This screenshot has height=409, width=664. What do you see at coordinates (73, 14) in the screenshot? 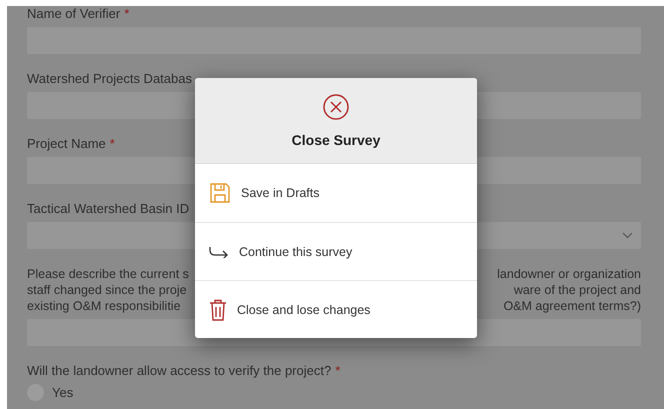
I see `field-label: Name of Verifier` at bounding box center [73, 14].